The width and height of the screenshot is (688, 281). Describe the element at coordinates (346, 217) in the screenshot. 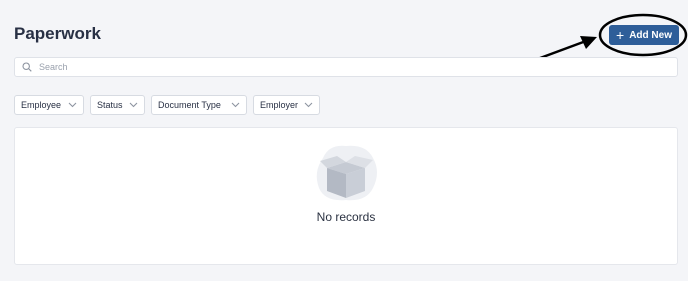

I see `empty-state-message: No records` at that location.